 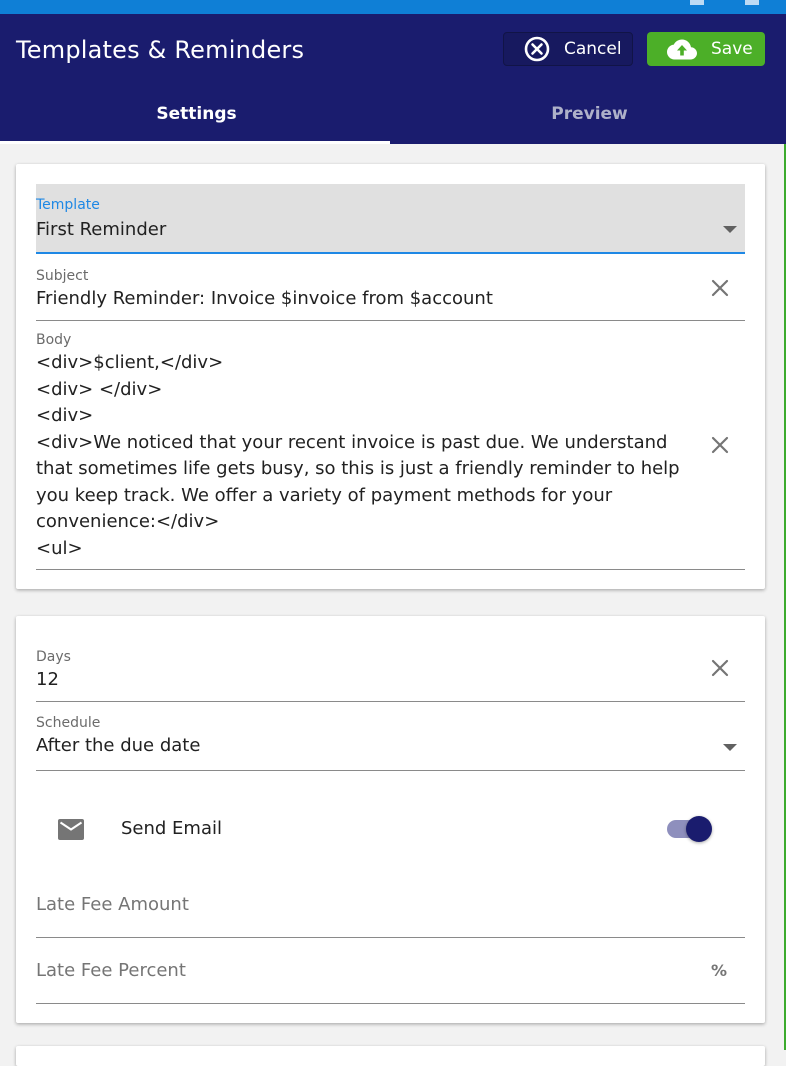 What do you see at coordinates (390, 831) in the screenshot?
I see `send-email-row: Send Email` at bounding box center [390, 831].